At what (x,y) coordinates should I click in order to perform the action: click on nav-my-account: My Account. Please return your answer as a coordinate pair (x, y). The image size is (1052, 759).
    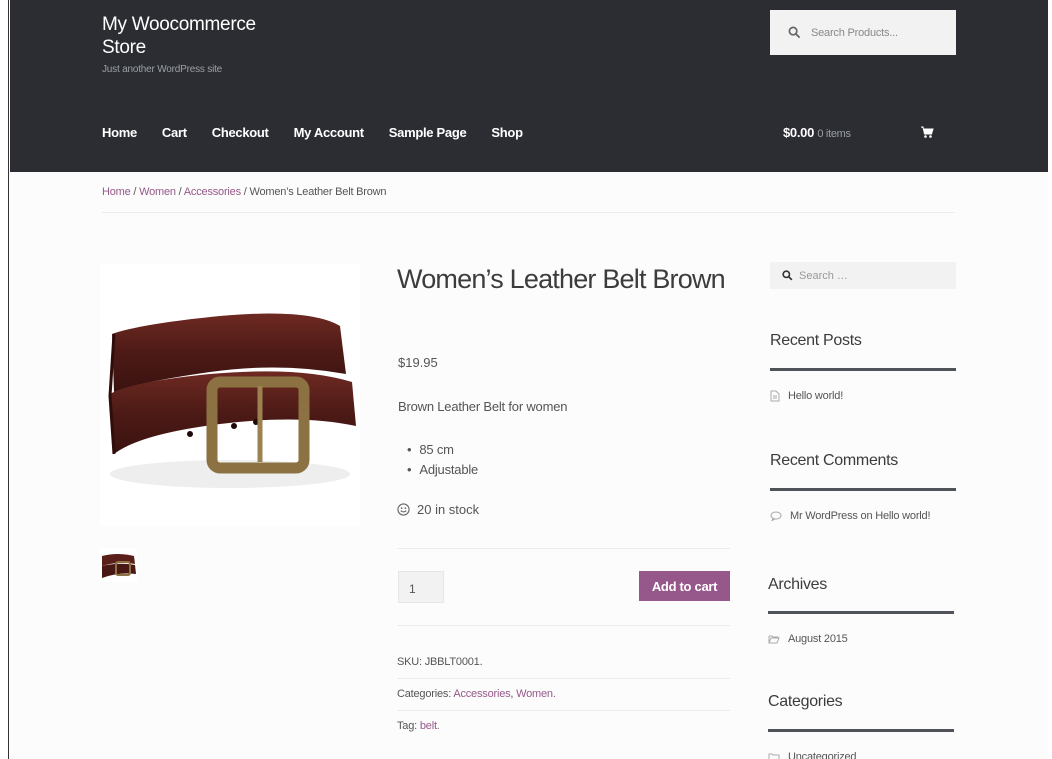
    Looking at the image, I should click on (329, 132).